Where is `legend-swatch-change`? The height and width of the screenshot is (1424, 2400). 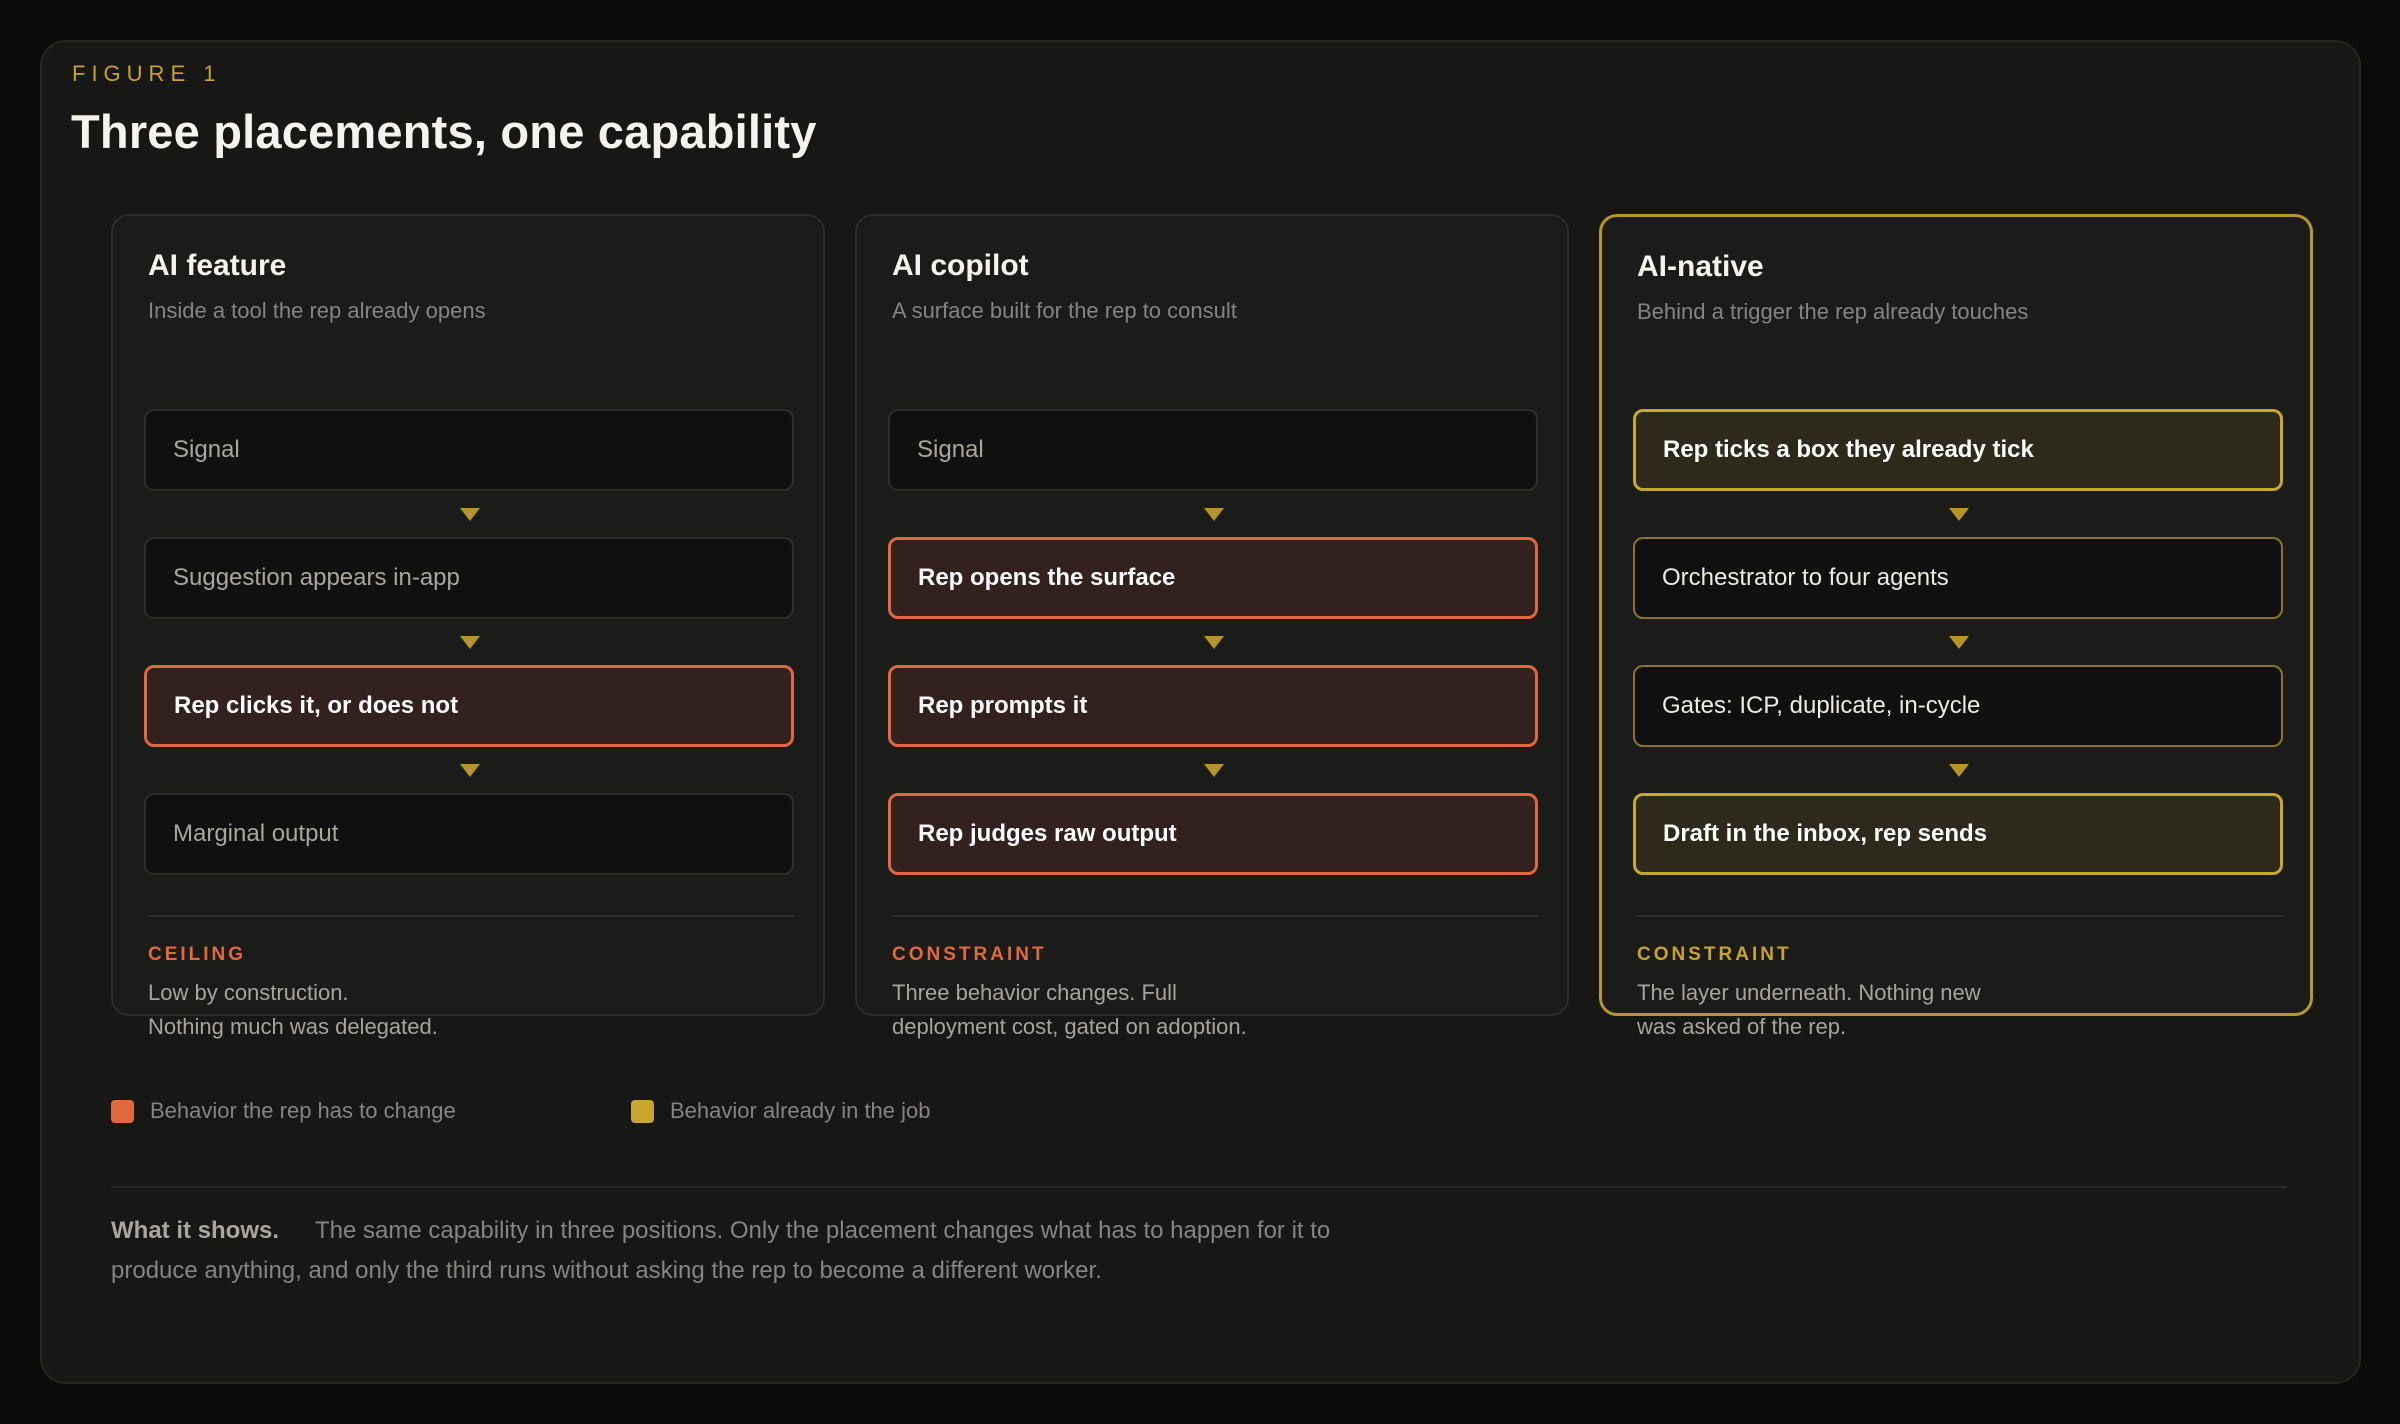
legend-swatch-change is located at coordinates (122, 1111).